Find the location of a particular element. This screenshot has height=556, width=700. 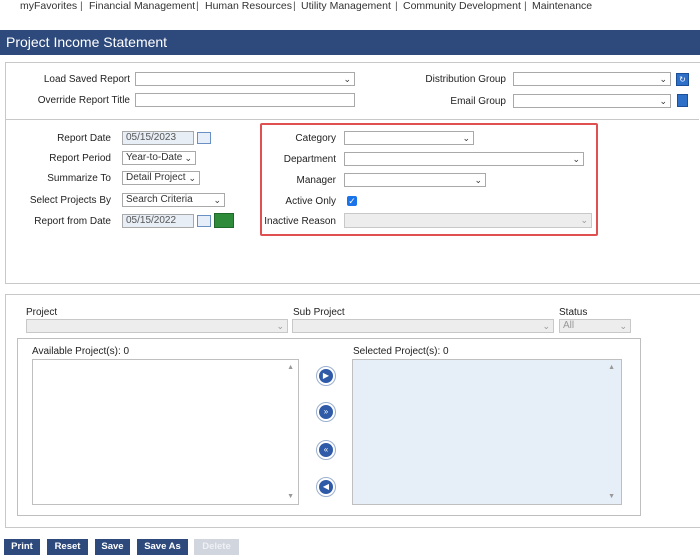

report-period-value: Year-to-Date is located at coordinates (154, 157).